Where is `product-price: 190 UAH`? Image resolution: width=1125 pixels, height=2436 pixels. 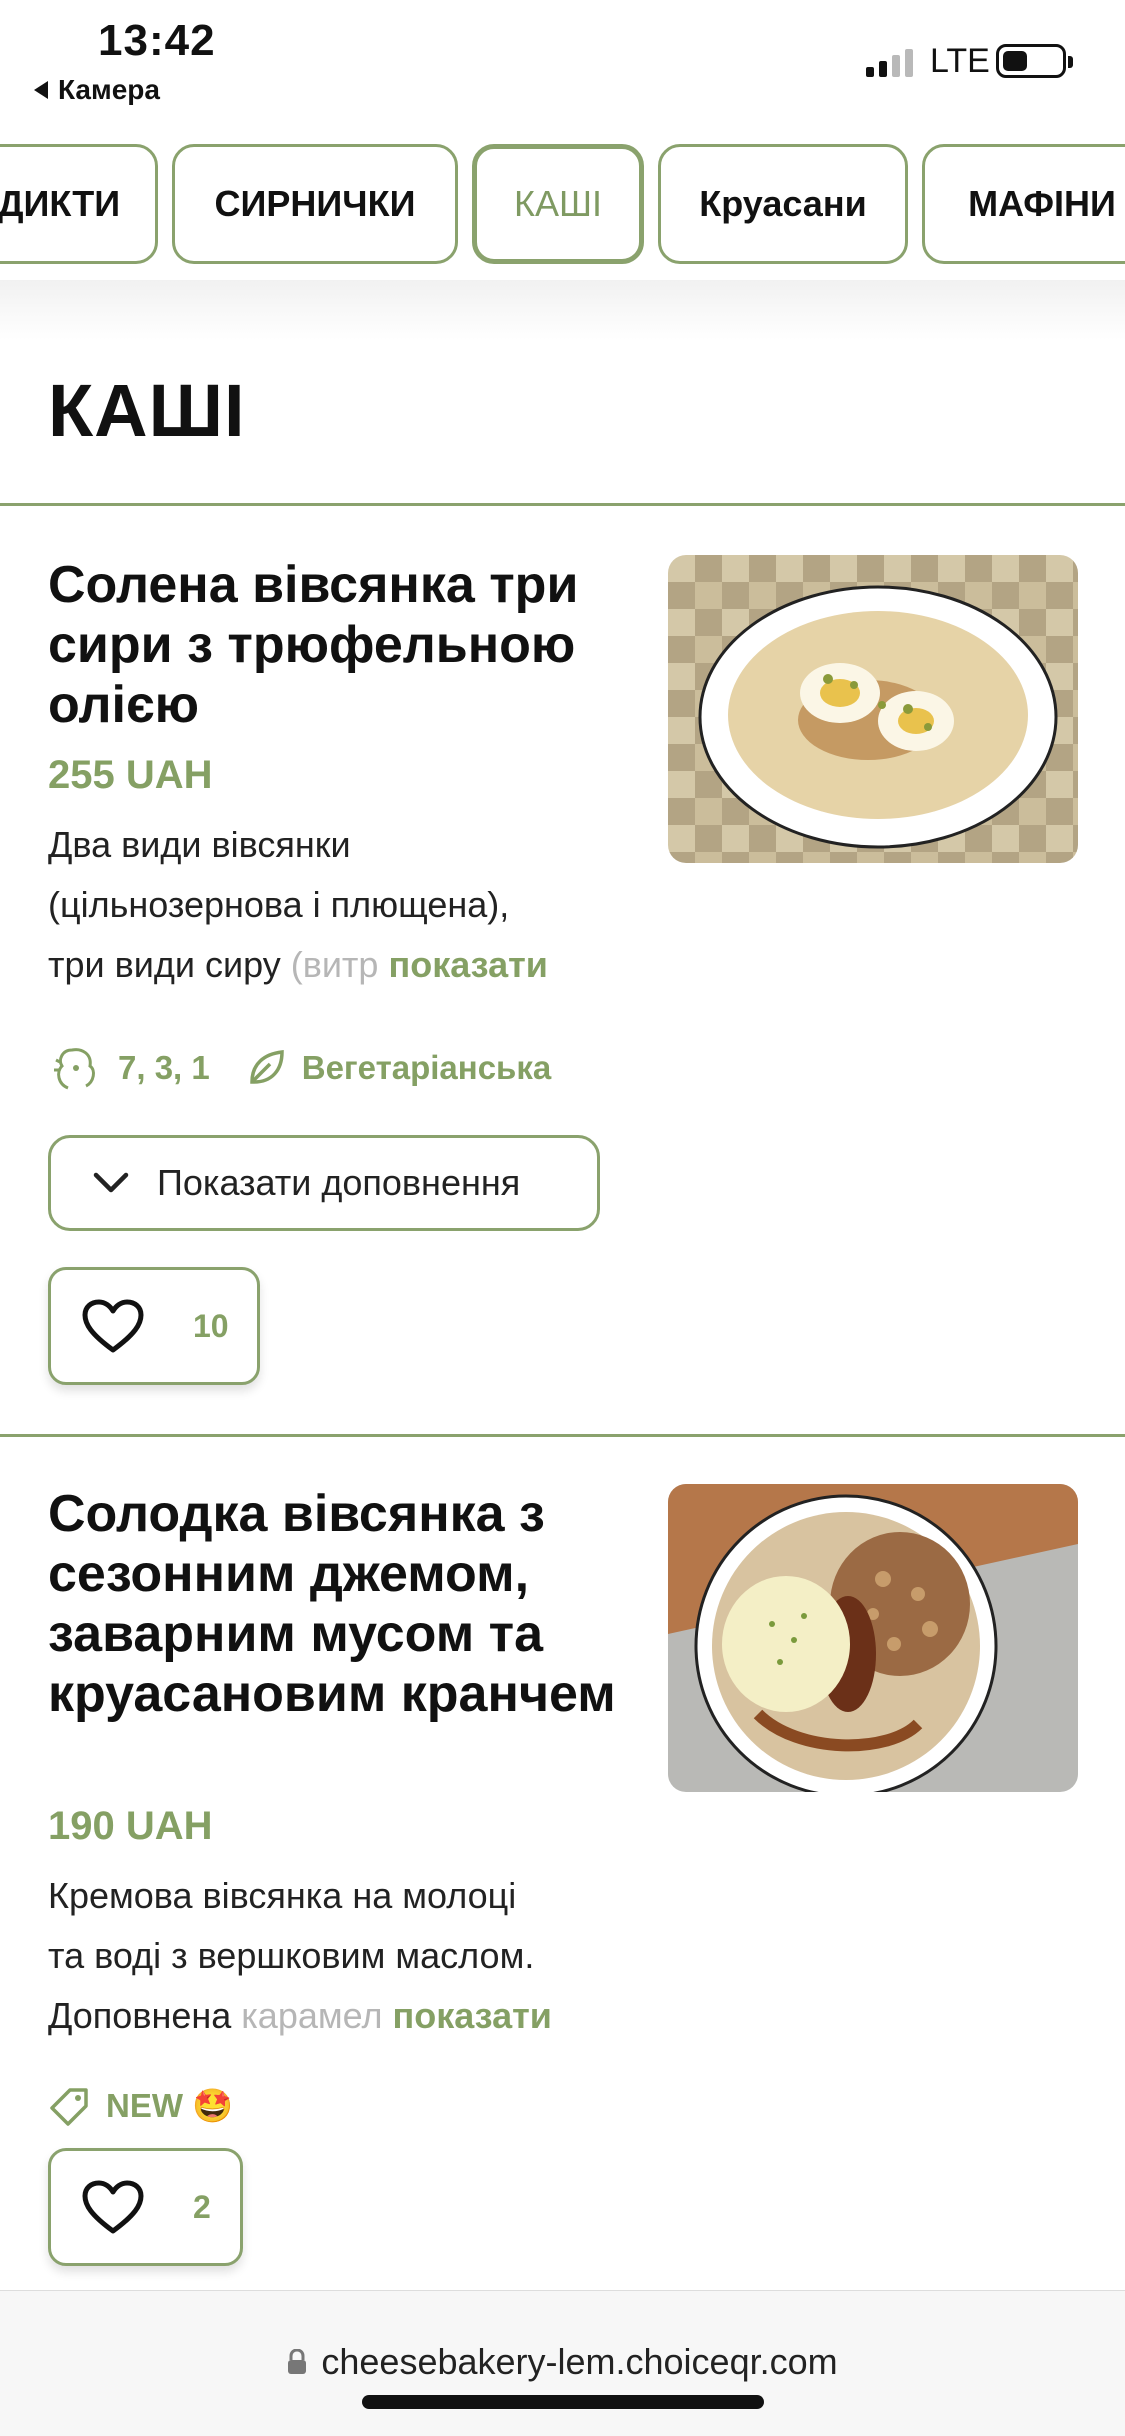
product-price: 190 UAH is located at coordinates (130, 1826).